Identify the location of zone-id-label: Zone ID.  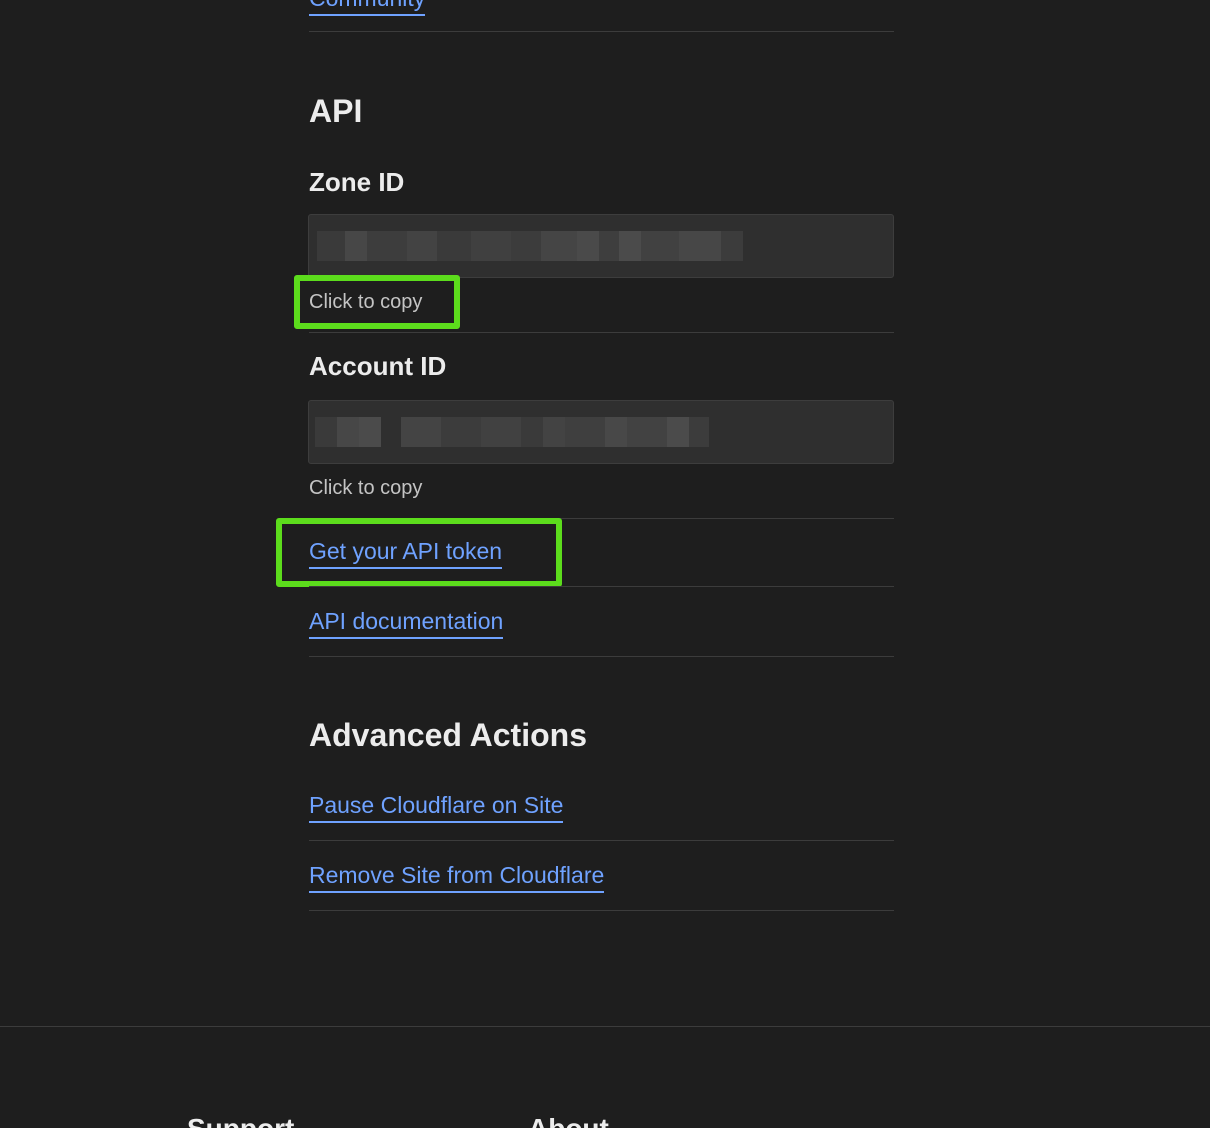
(357, 182).